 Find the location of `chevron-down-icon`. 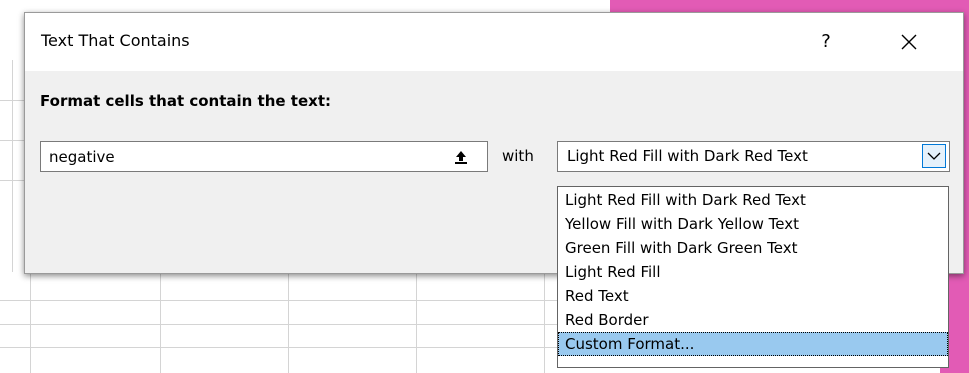

chevron-down-icon is located at coordinates (934, 156).